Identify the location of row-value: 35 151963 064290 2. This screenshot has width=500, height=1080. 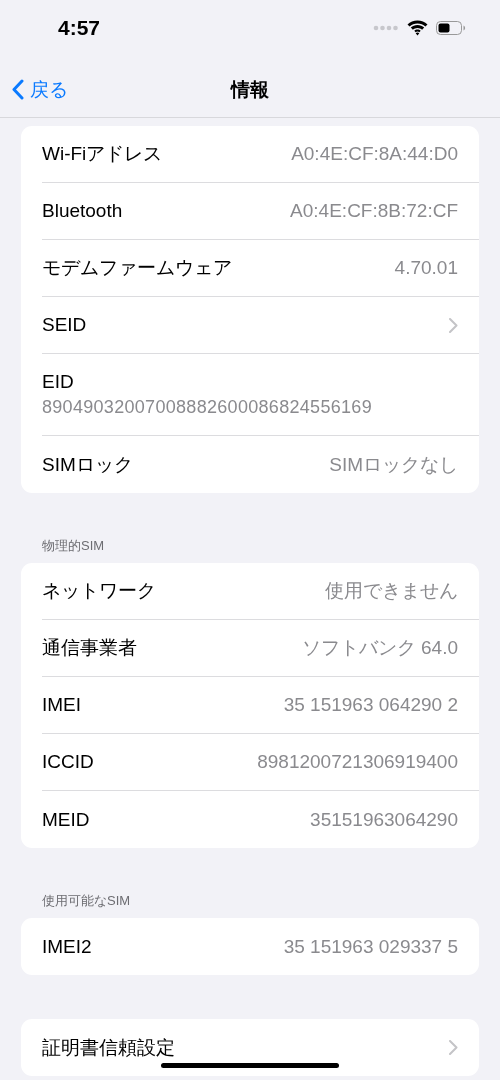
(370, 705).